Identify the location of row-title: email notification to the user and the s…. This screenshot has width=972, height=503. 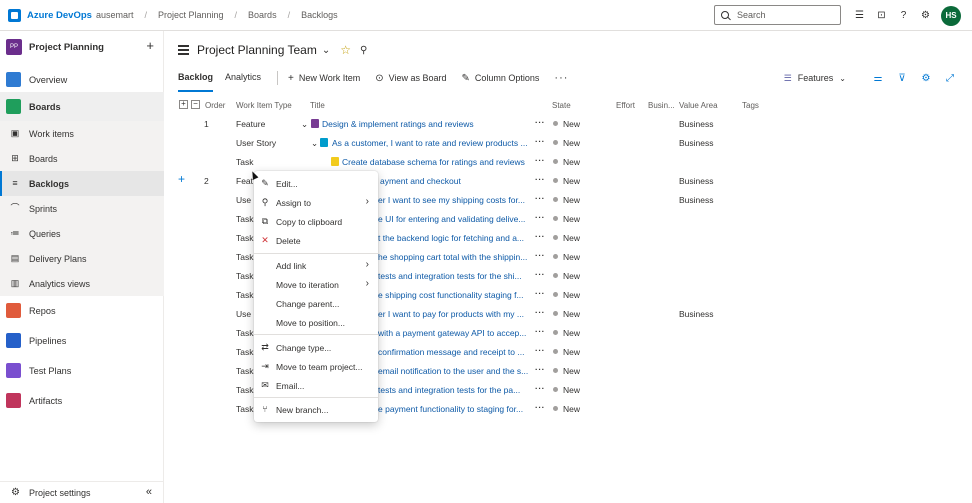
(454, 371).